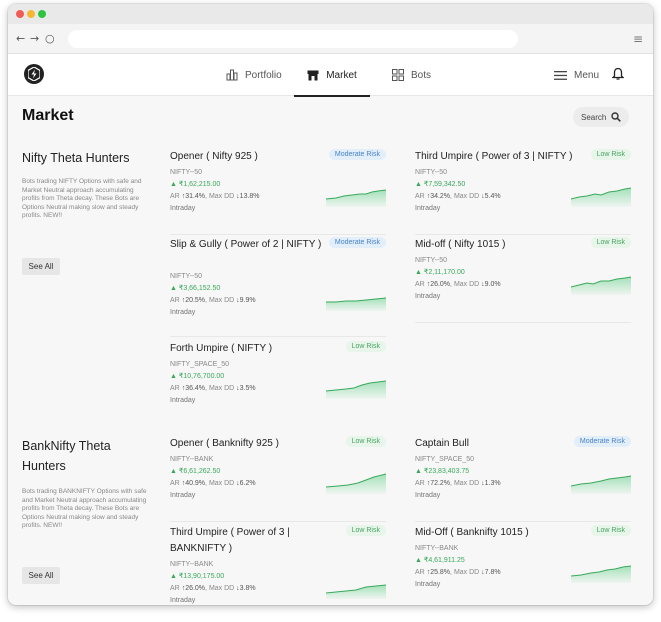  Describe the element at coordinates (495, 157) in the screenshot. I see `bot-name: Third Umpire ( Power of 3 | NIFTY )` at that location.